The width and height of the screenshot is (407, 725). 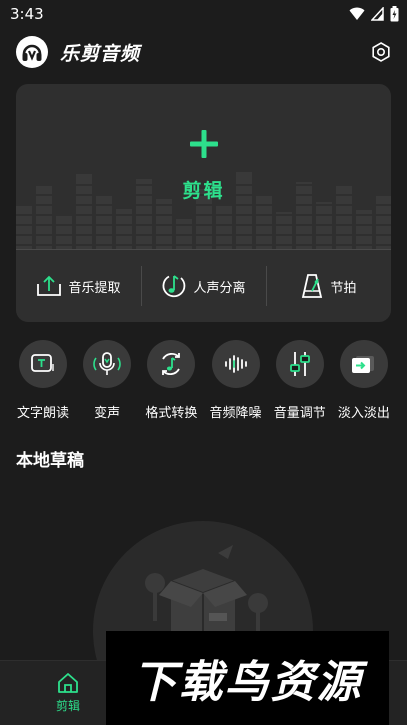 I want to click on signal-icon, so click(x=377, y=14).